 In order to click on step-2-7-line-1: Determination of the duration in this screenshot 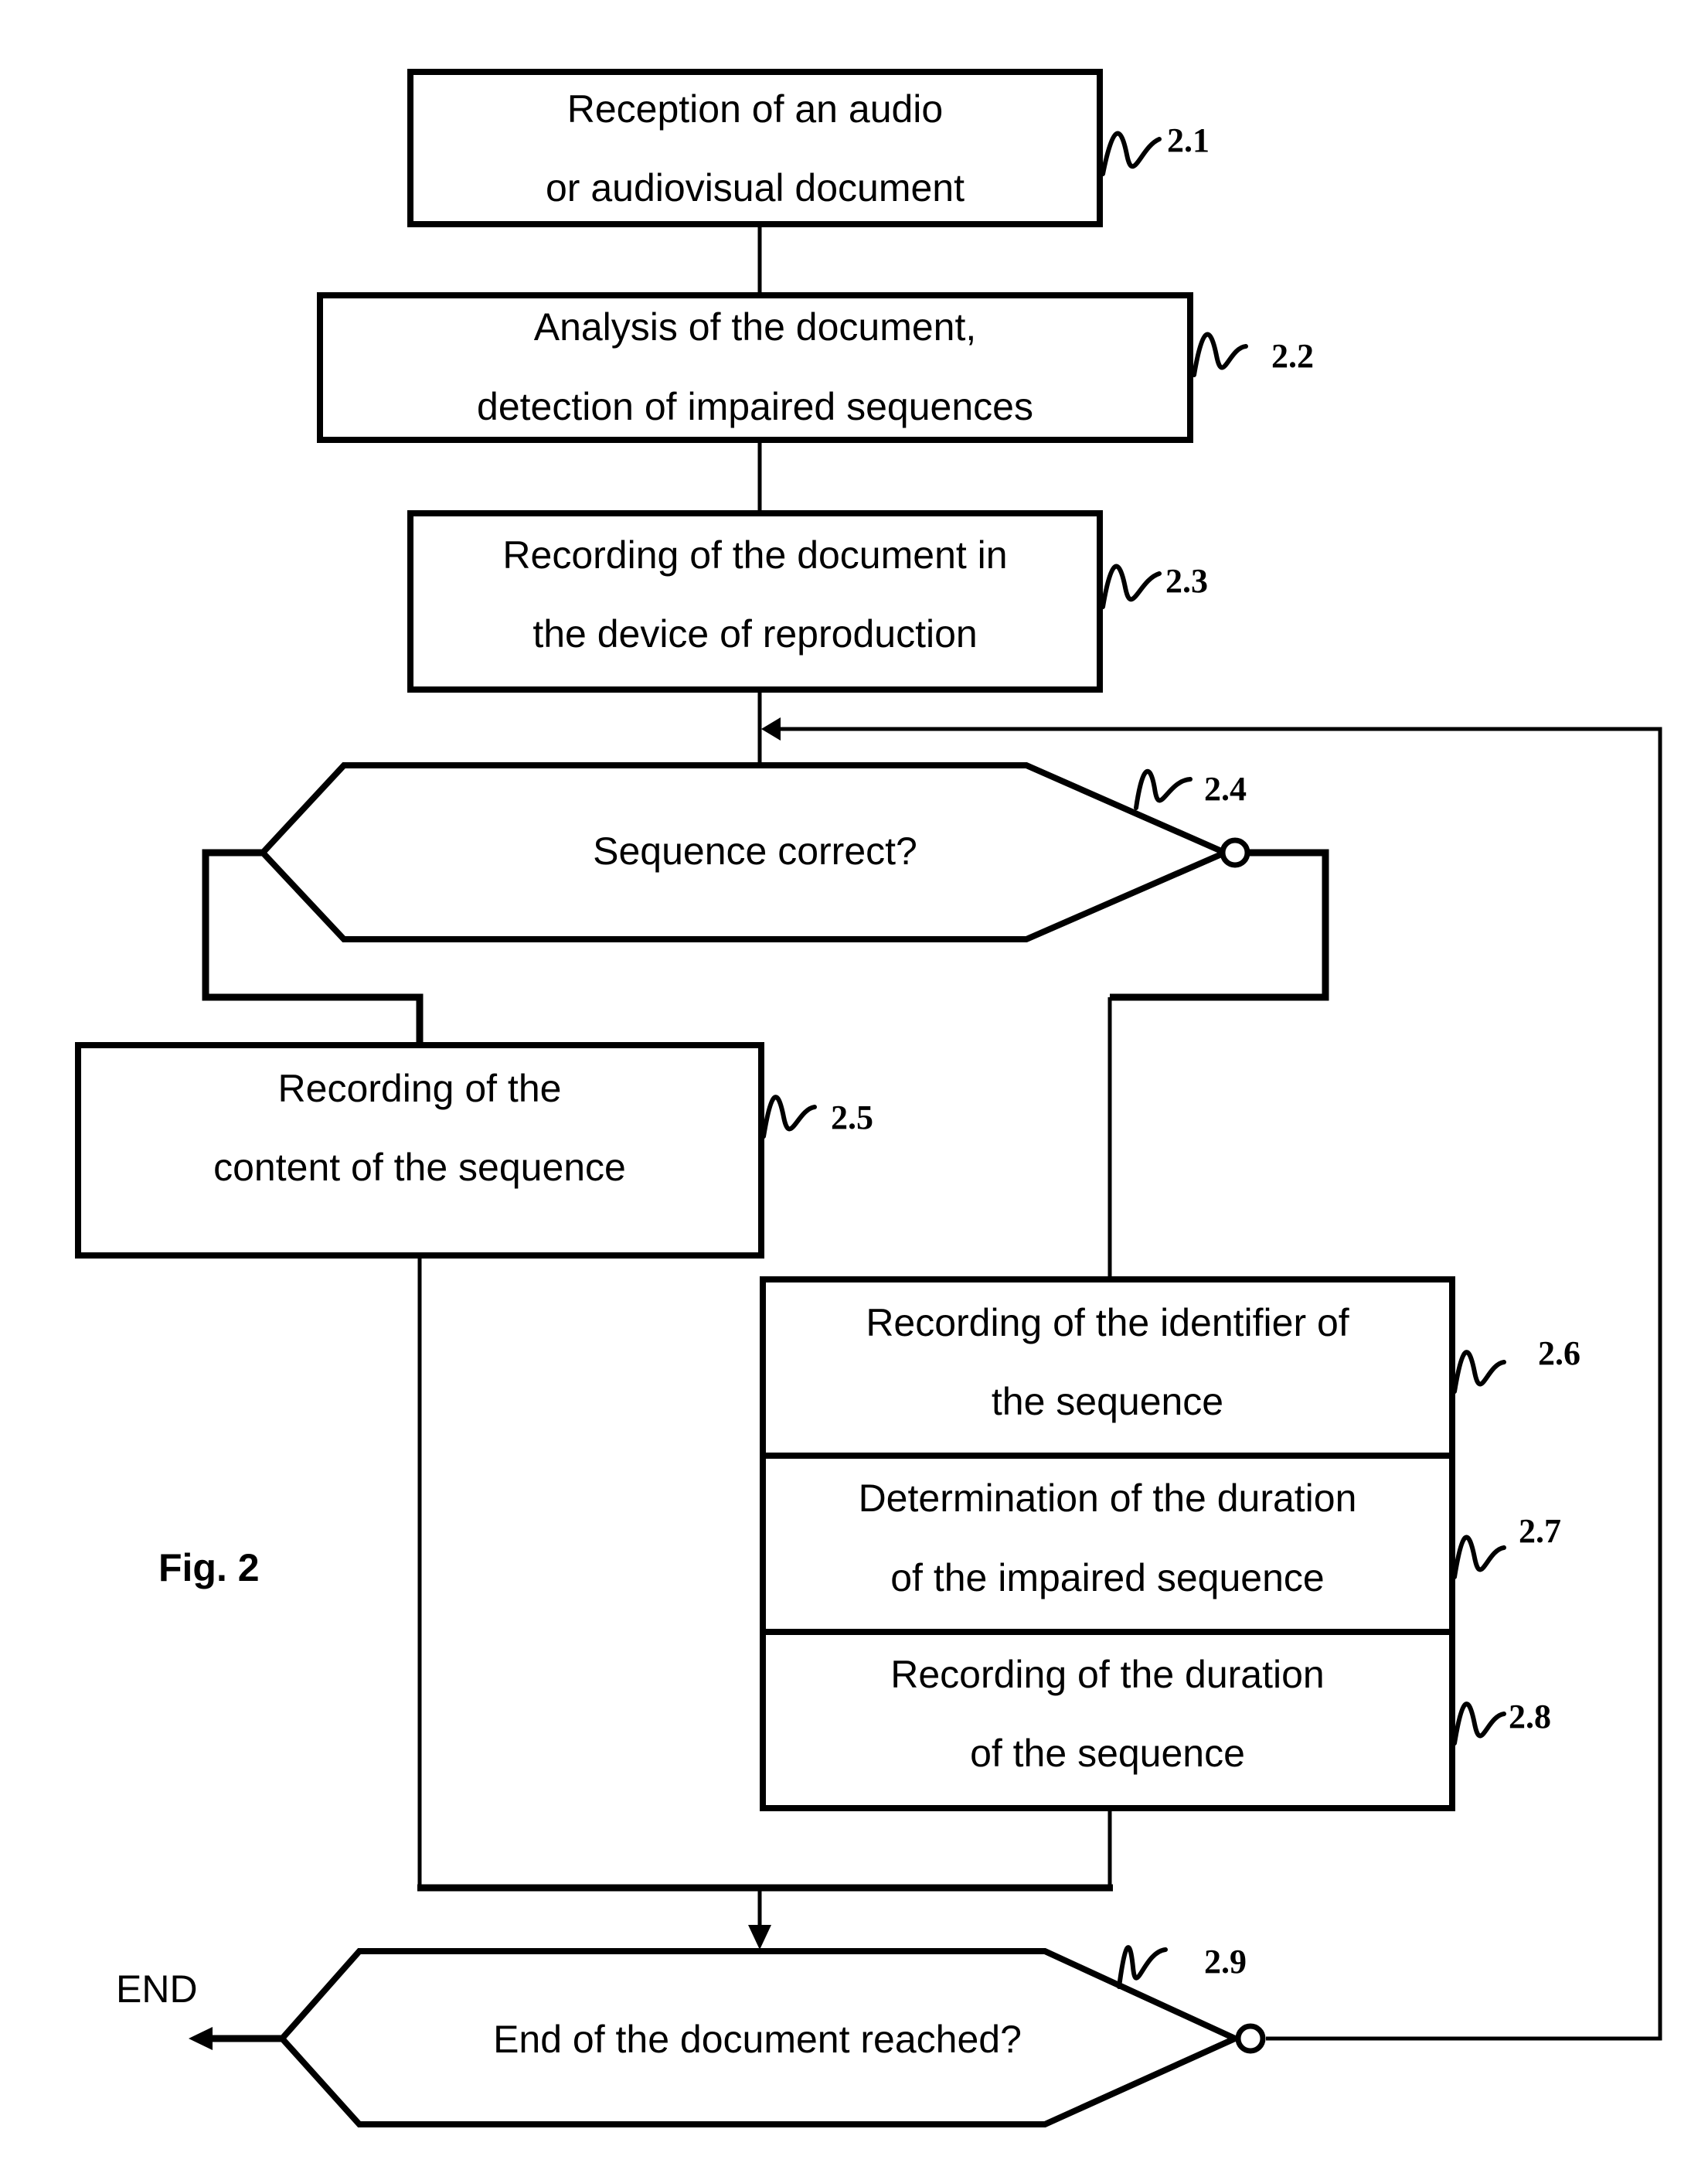, I will do `click(1108, 1498)`.